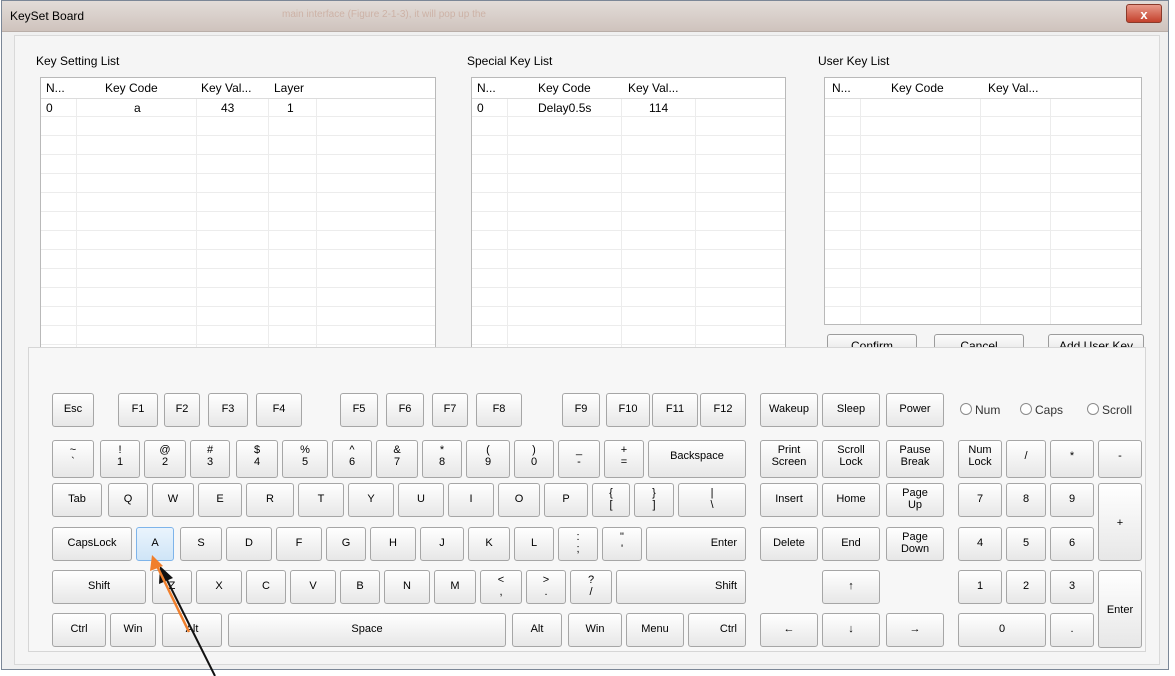  I want to click on annotation-arrows, so click(183, 615).